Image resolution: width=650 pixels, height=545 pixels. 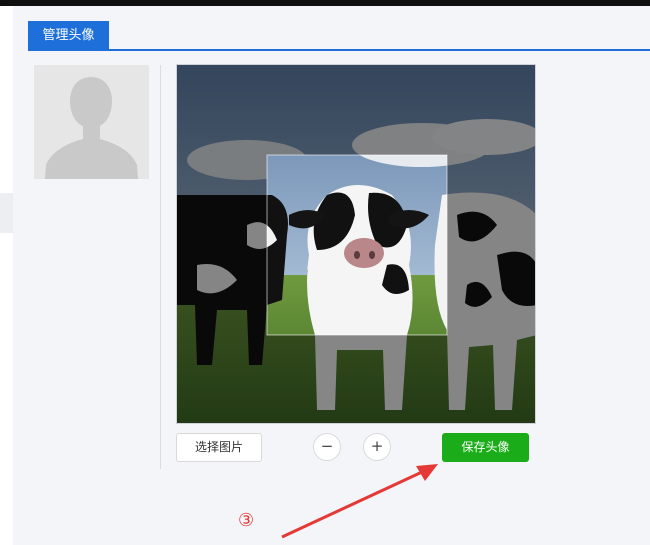 I want to click on tab-manage-avatar: 管理头像, so click(x=68, y=36).